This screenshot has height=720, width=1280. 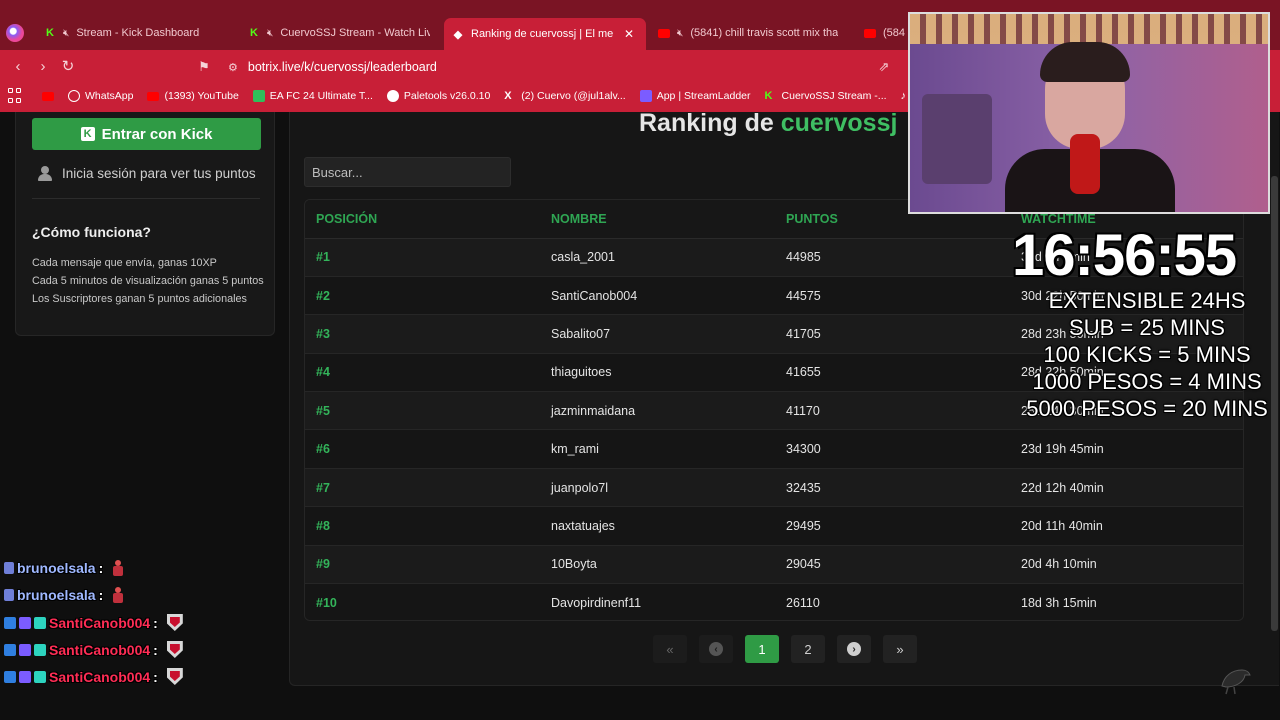 What do you see at coordinates (233, 67) in the screenshot?
I see `site-settings-icon: ⚙` at bounding box center [233, 67].